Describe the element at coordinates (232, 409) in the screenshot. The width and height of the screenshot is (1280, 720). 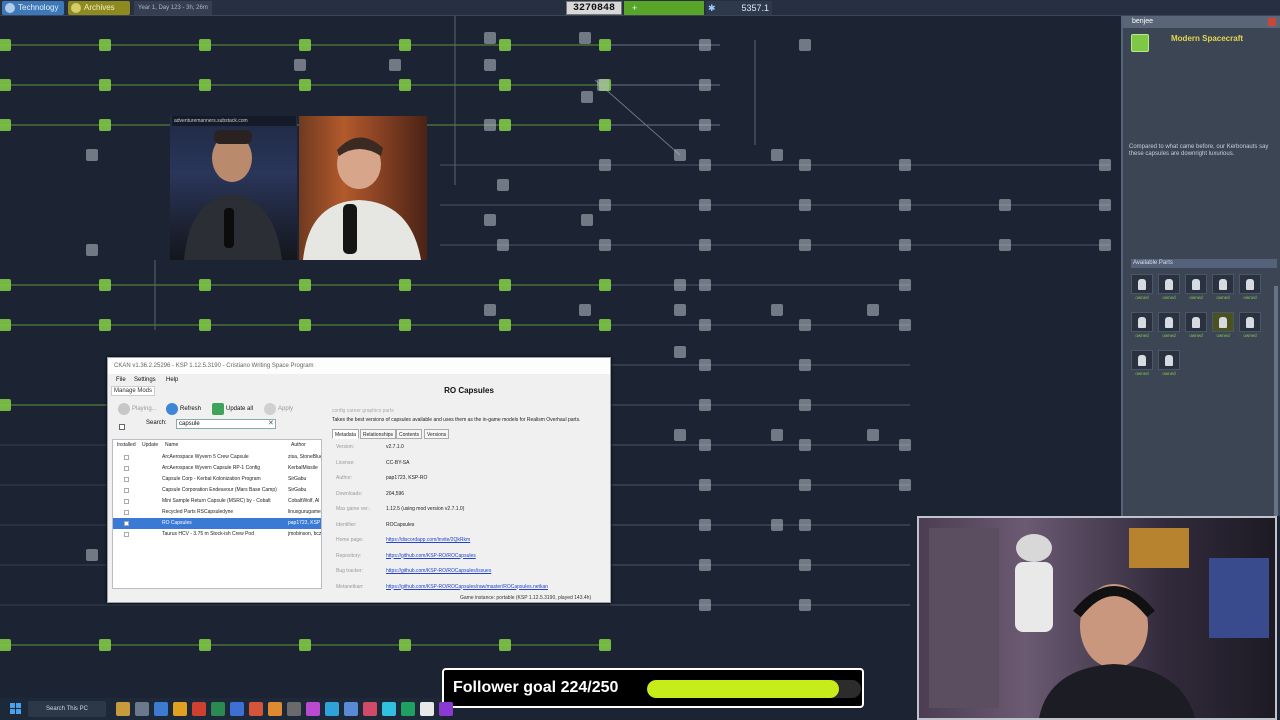
I see `update-all-button: Update all` at that location.